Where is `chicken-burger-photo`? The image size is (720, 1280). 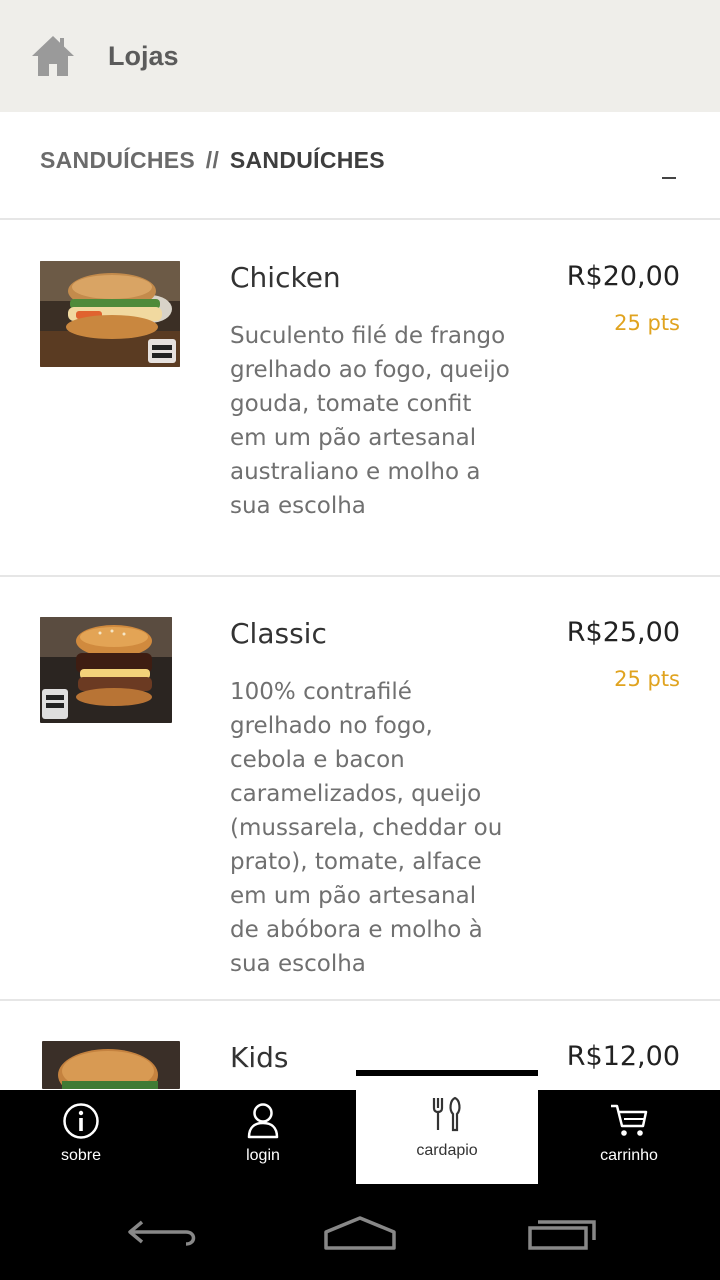
chicken-burger-photo is located at coordinates (110, 314).